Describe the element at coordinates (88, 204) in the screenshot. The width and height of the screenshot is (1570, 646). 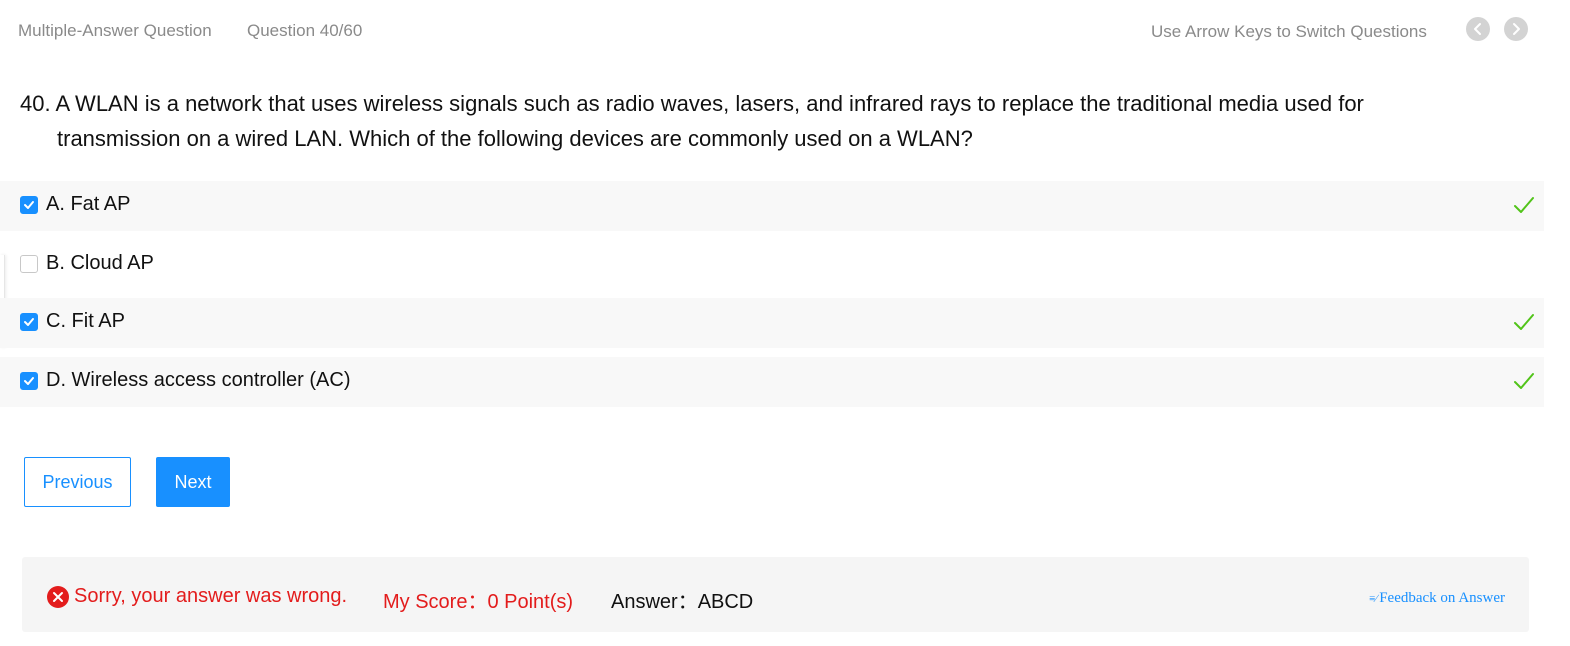
I see `option-a-label: A. Fat AP` at that location.